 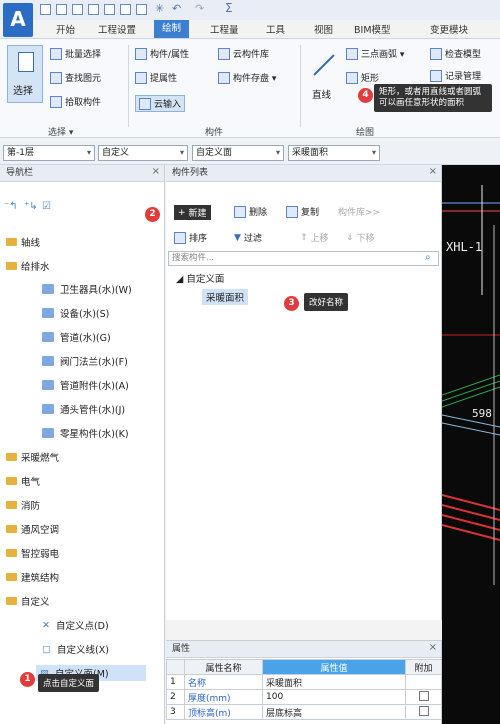 I want to click on folder-hvac: 通风空调, so click(x=32, y=529).